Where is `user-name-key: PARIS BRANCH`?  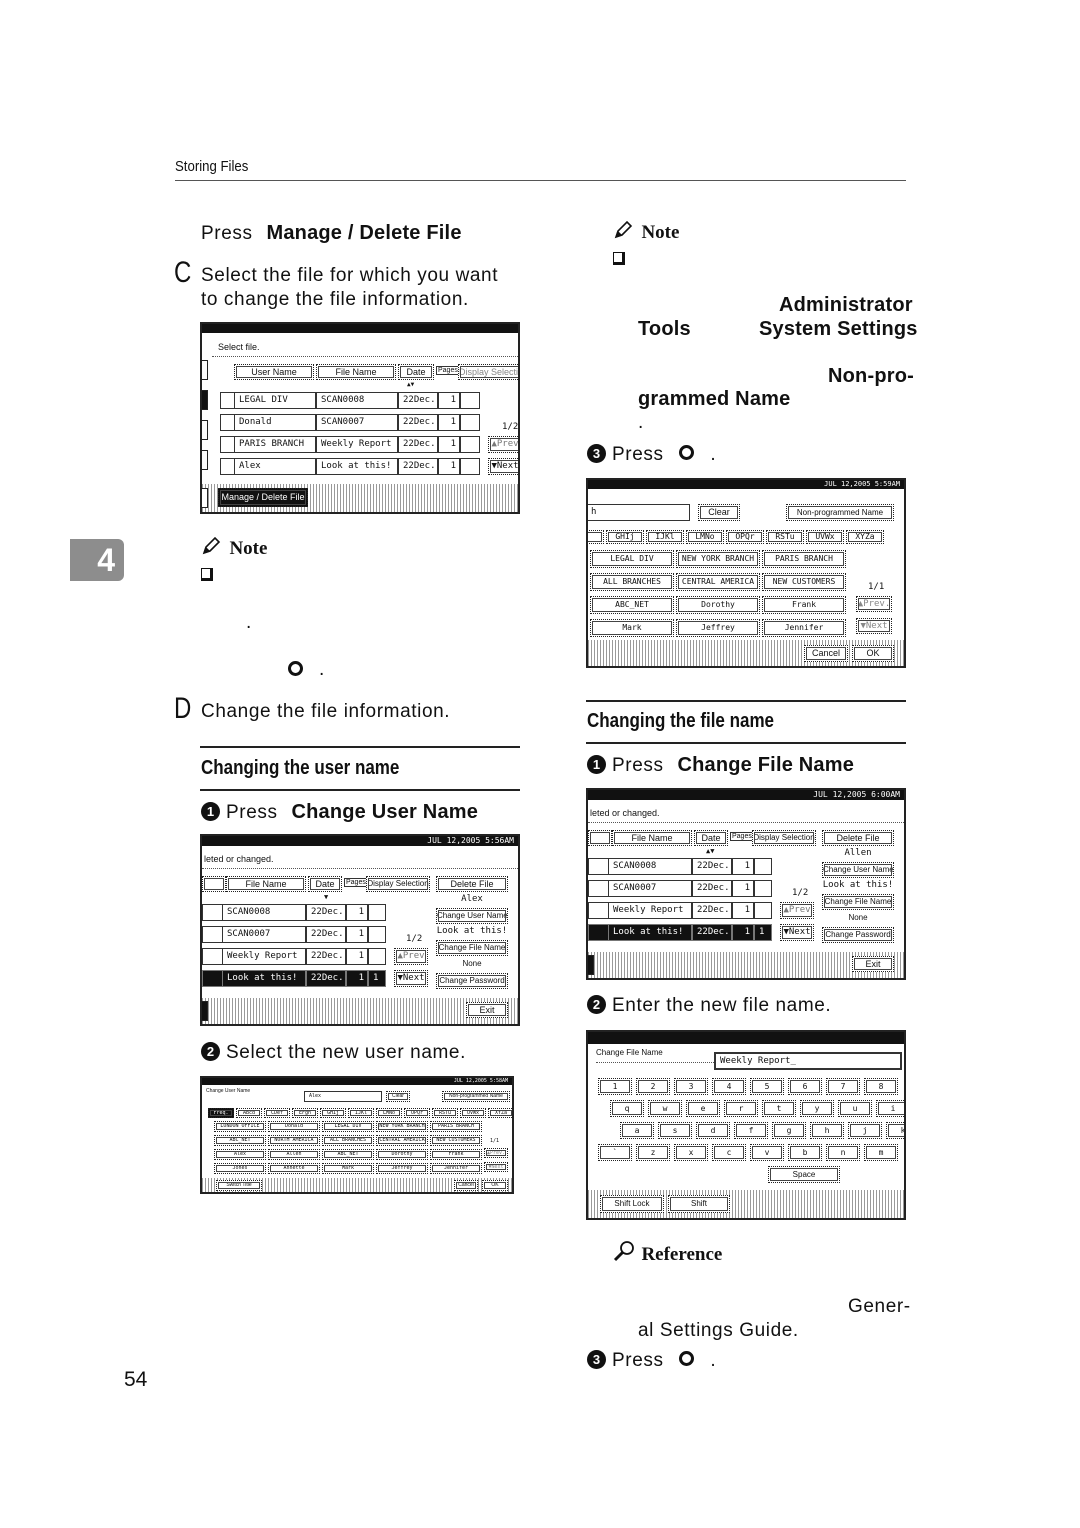
user-name-key: PARIS BRANCH is located at coordinates (456, 1126).